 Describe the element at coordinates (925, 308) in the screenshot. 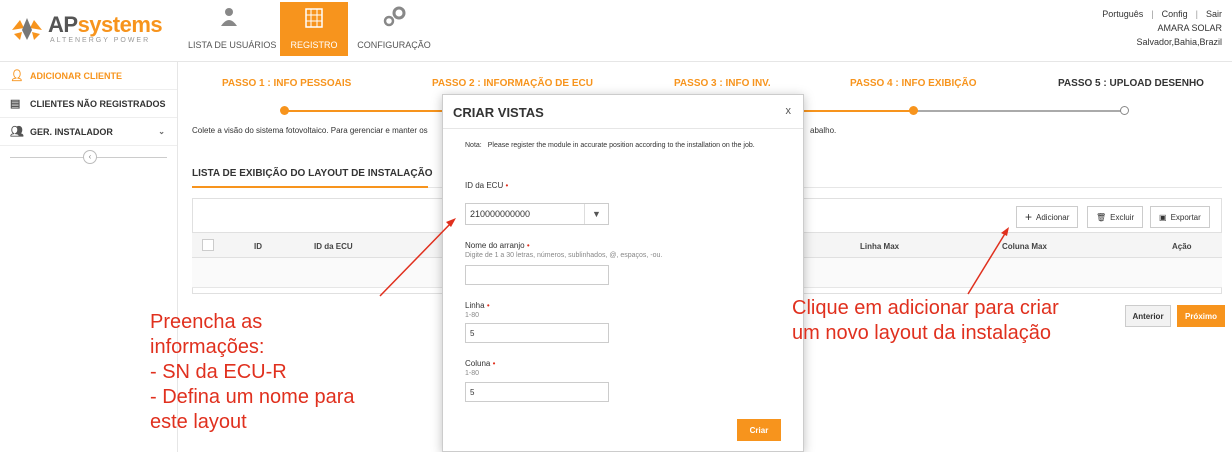

I see `annotation-line: Clique em adicionar para criar` at that location.